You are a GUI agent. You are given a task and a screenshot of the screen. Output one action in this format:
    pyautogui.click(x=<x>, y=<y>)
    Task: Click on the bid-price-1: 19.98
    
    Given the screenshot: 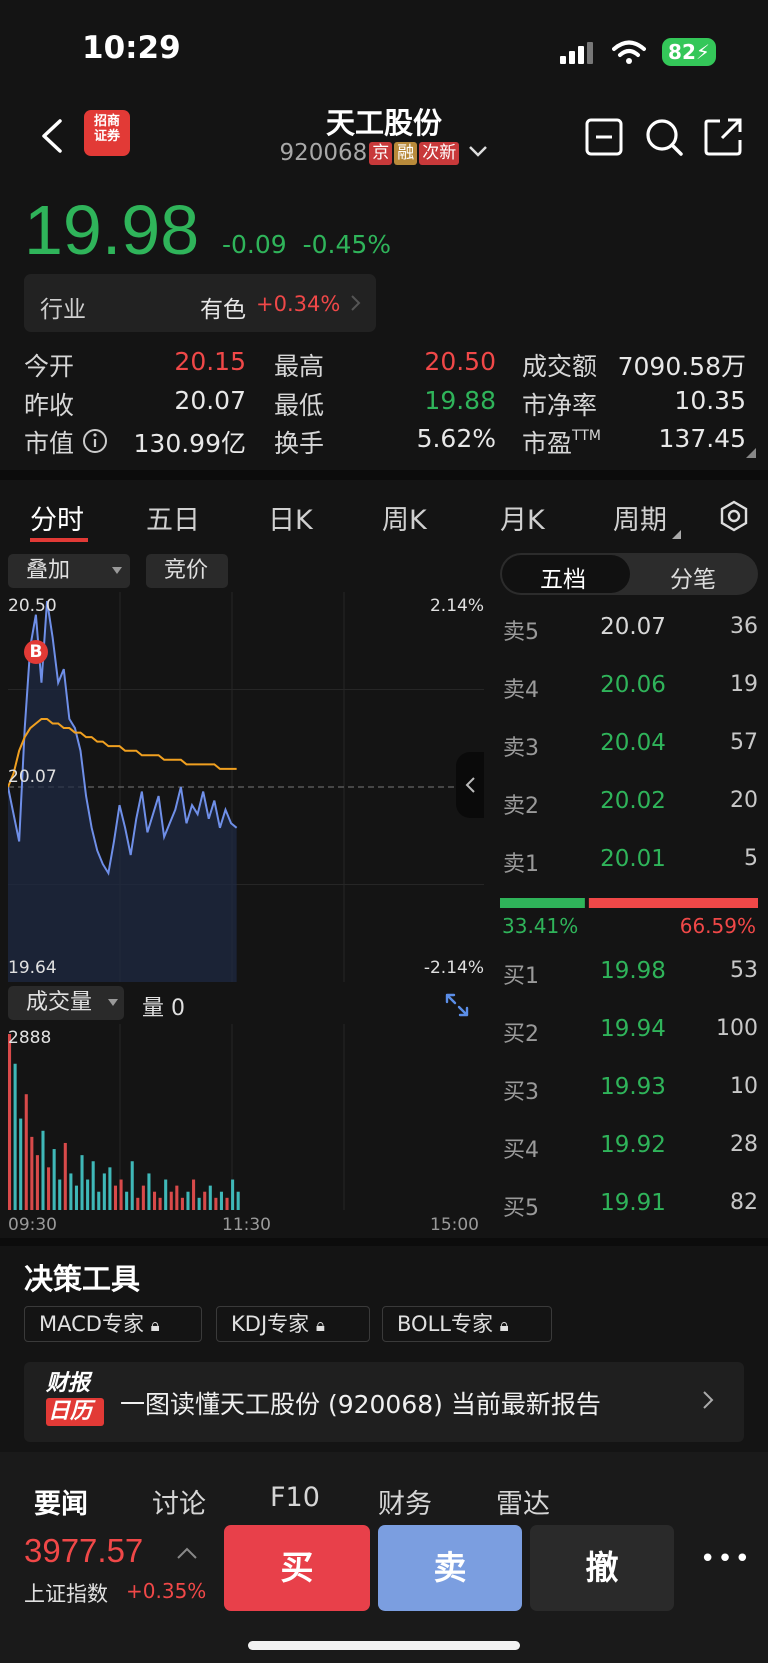 What is the action you would take?
    pyautogui.click(x=633, y=971)
    